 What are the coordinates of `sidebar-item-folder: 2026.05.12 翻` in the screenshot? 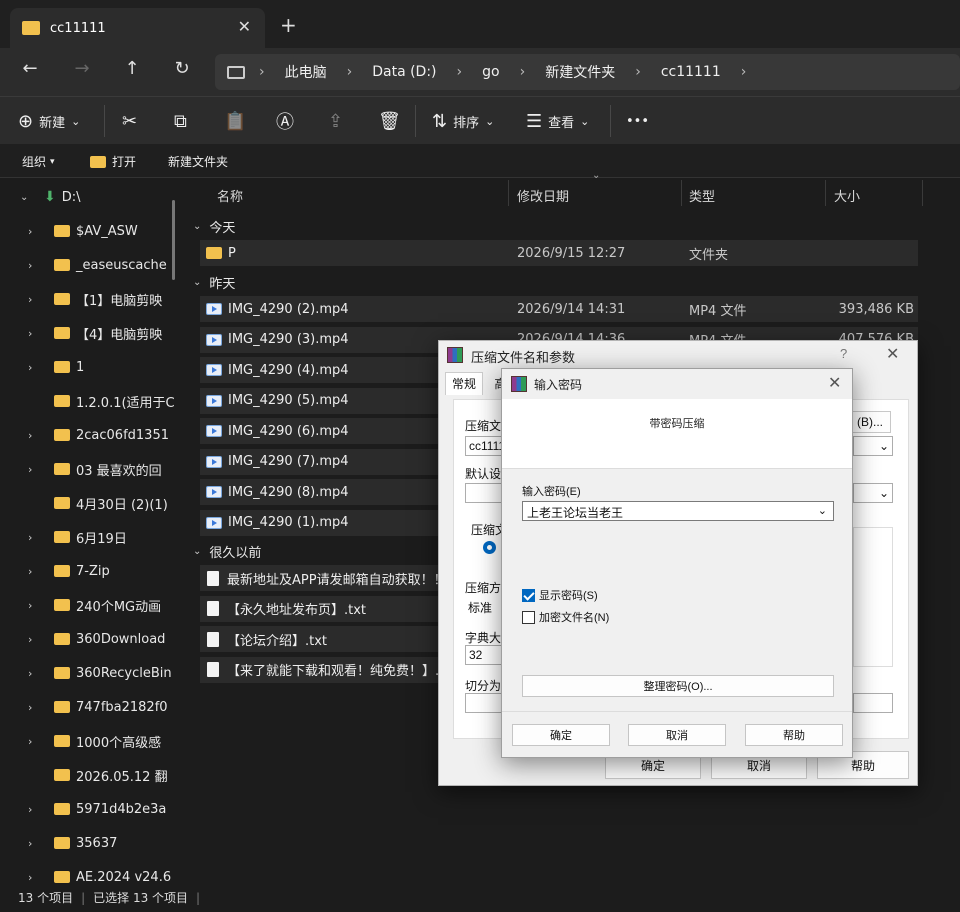 It's located at (91, 775).